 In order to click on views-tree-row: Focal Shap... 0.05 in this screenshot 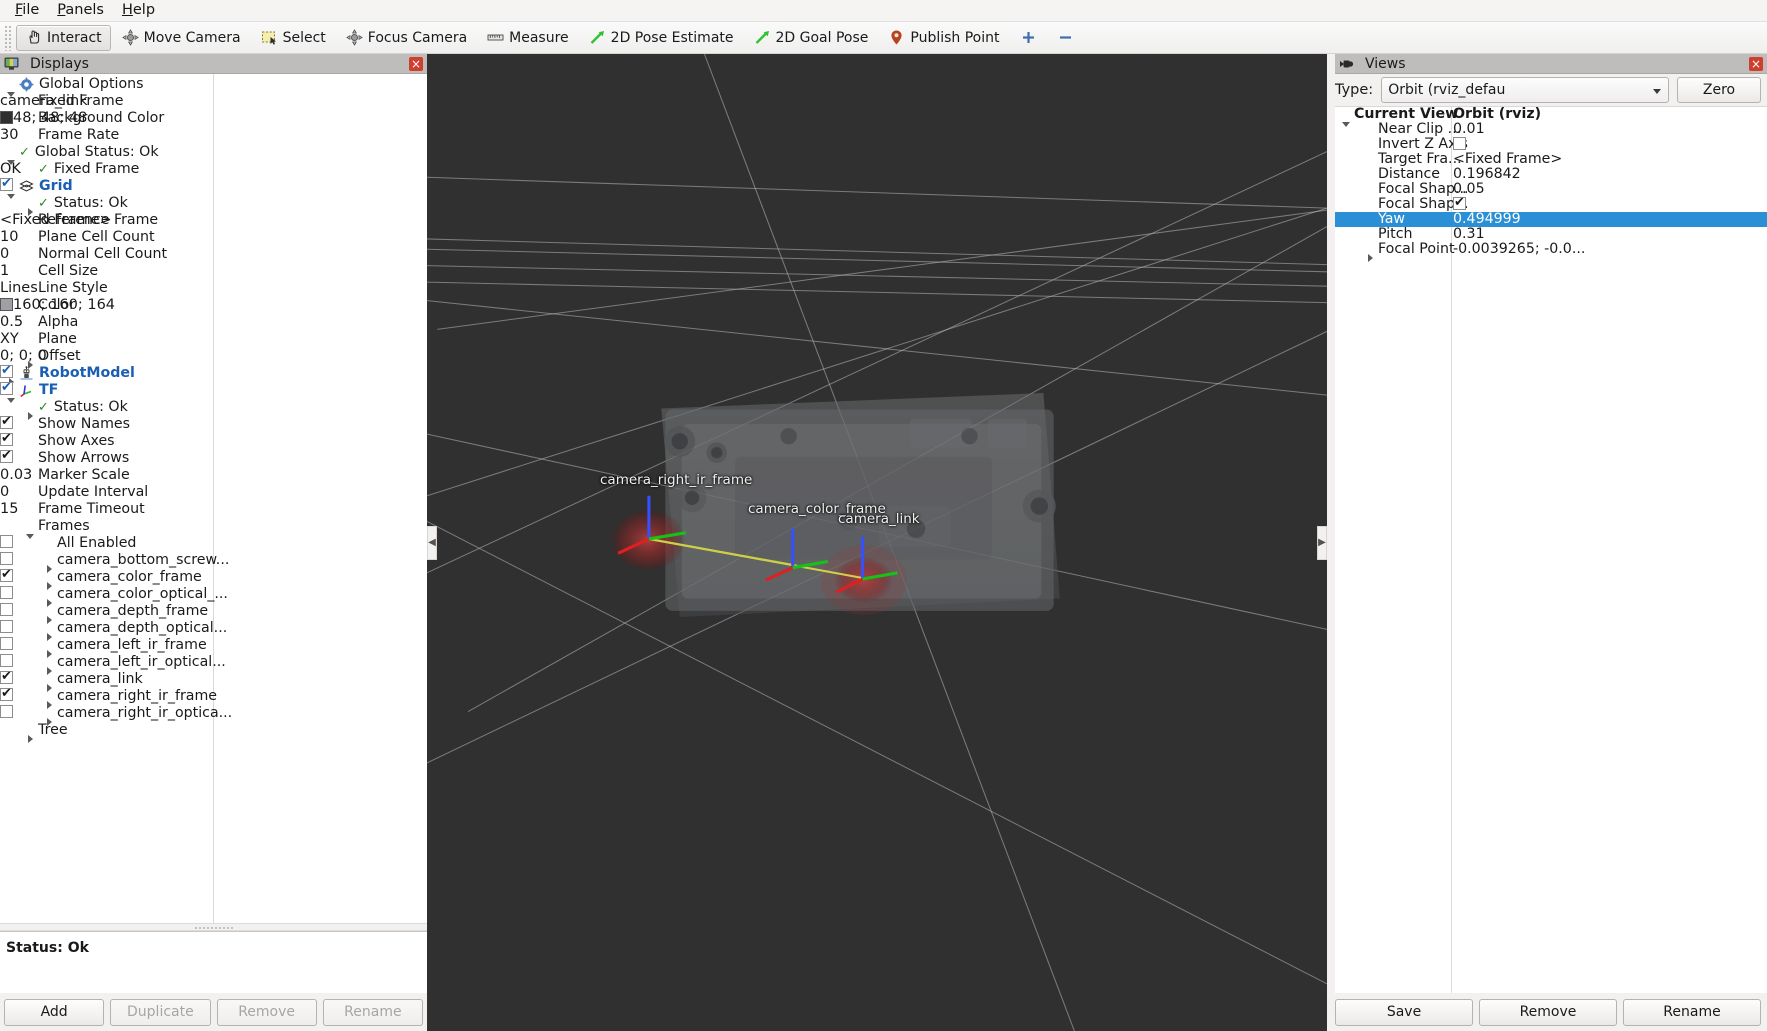, I will do `click(1551, 189)`.